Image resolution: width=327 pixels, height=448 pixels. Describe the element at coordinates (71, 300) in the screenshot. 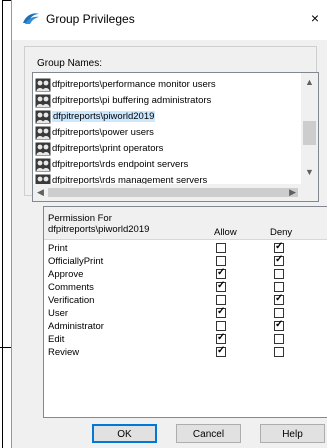

I see `permission-label: Verification` at that location.